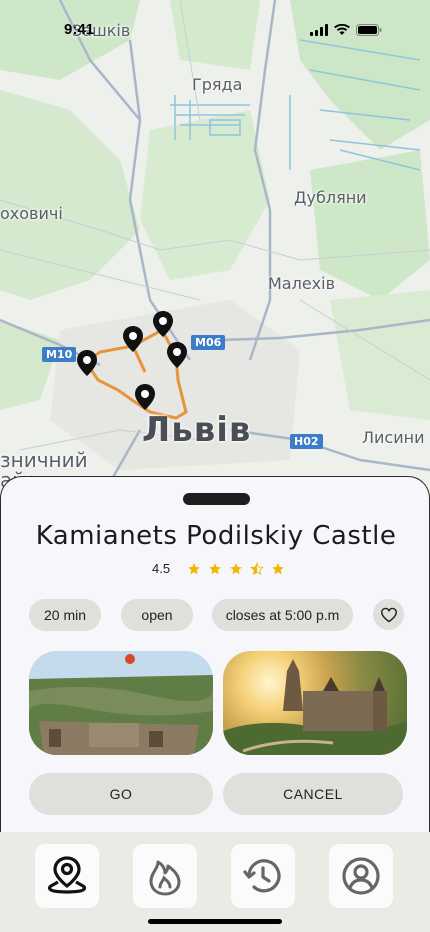 The image size is (430, 932). I want to click on battery-icon, so click(369, 30).